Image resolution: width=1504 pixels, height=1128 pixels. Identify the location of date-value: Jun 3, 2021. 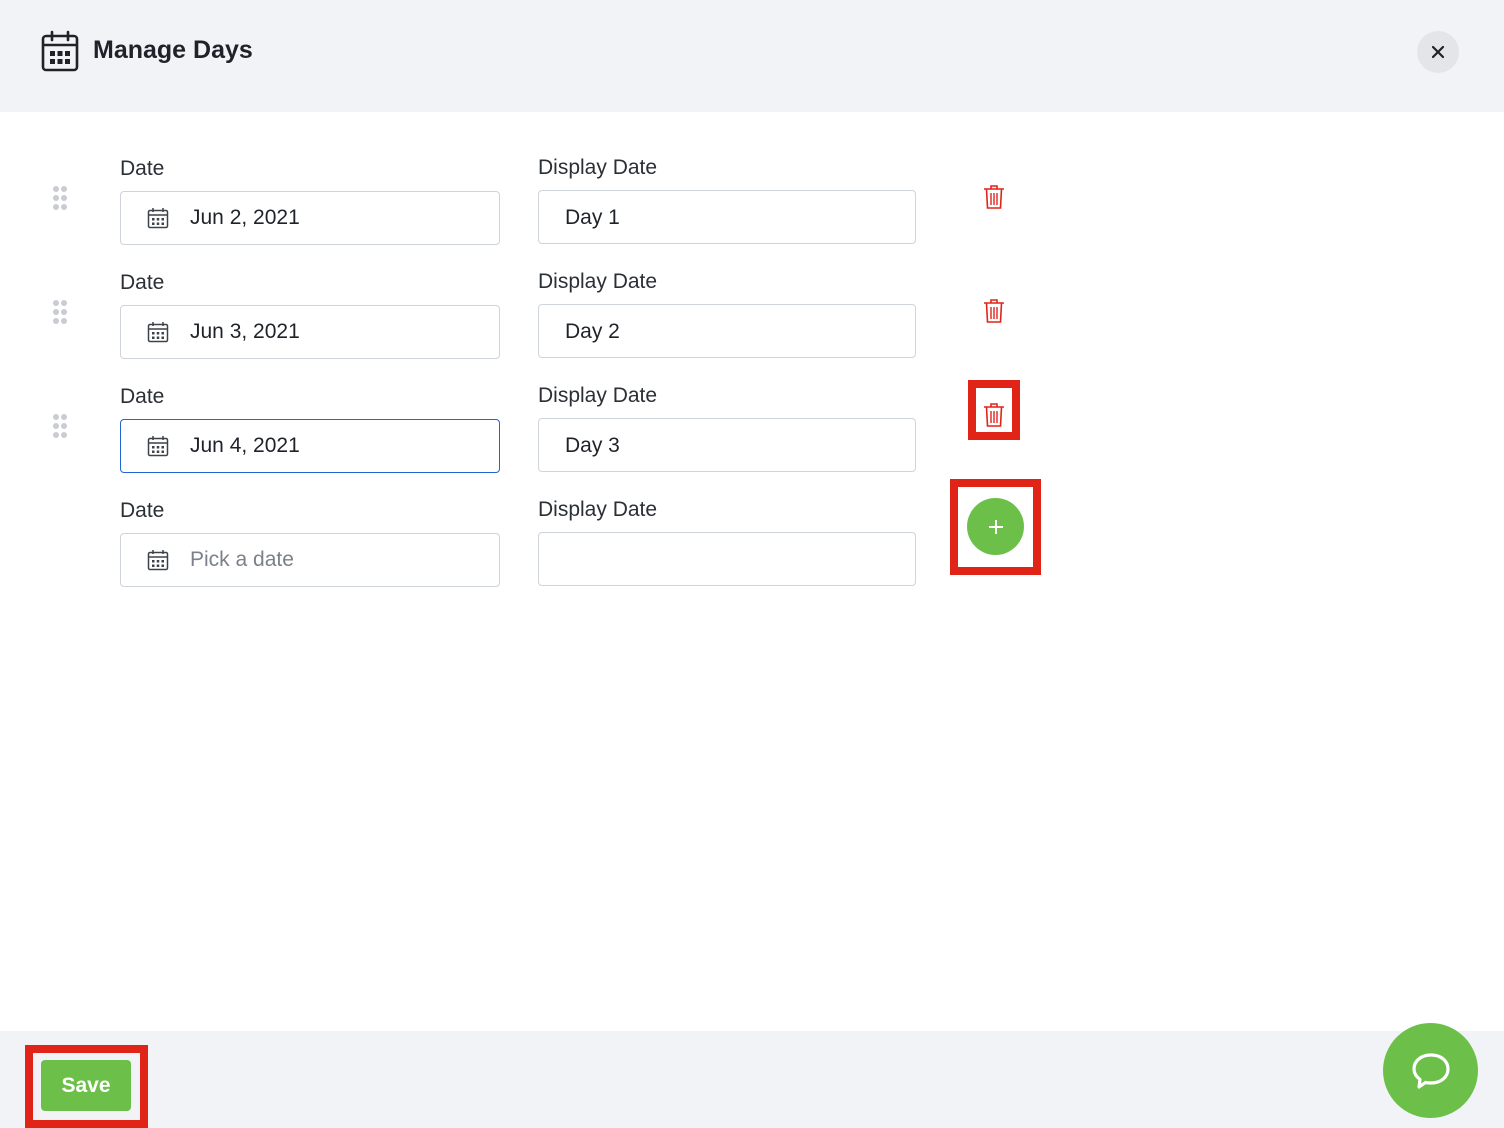
(245, 331).